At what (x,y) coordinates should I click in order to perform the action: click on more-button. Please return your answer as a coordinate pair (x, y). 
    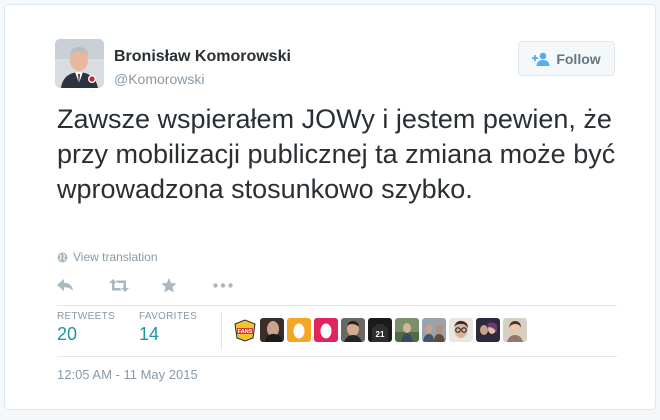
    Looking at the image, I should click on (239, 285).